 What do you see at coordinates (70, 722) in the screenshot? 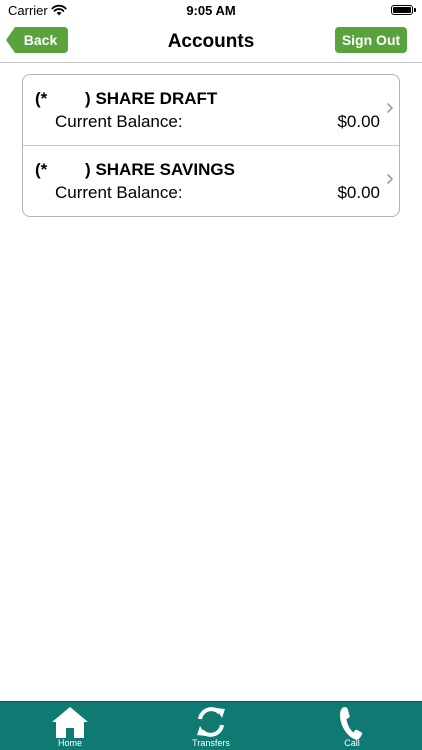
I see `home-icon` at bounding box center [70, 722].